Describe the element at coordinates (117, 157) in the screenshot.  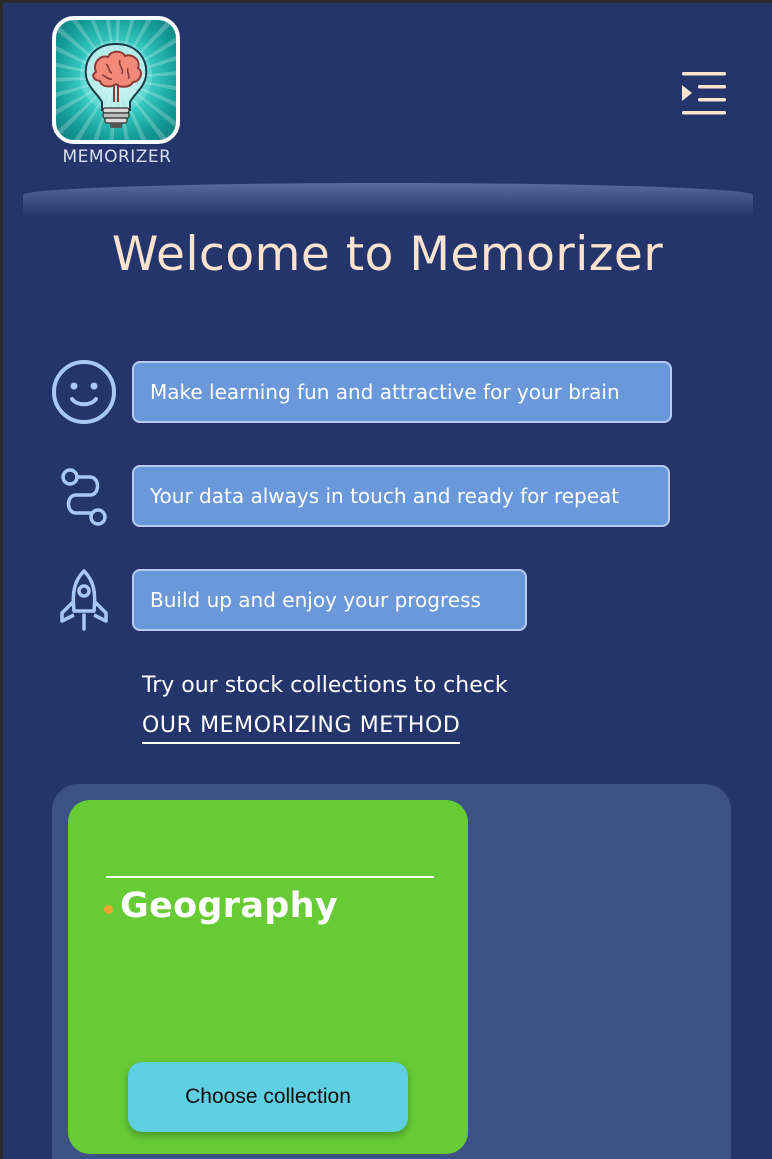
I see `brand-name: MEMORIZER` at that location.